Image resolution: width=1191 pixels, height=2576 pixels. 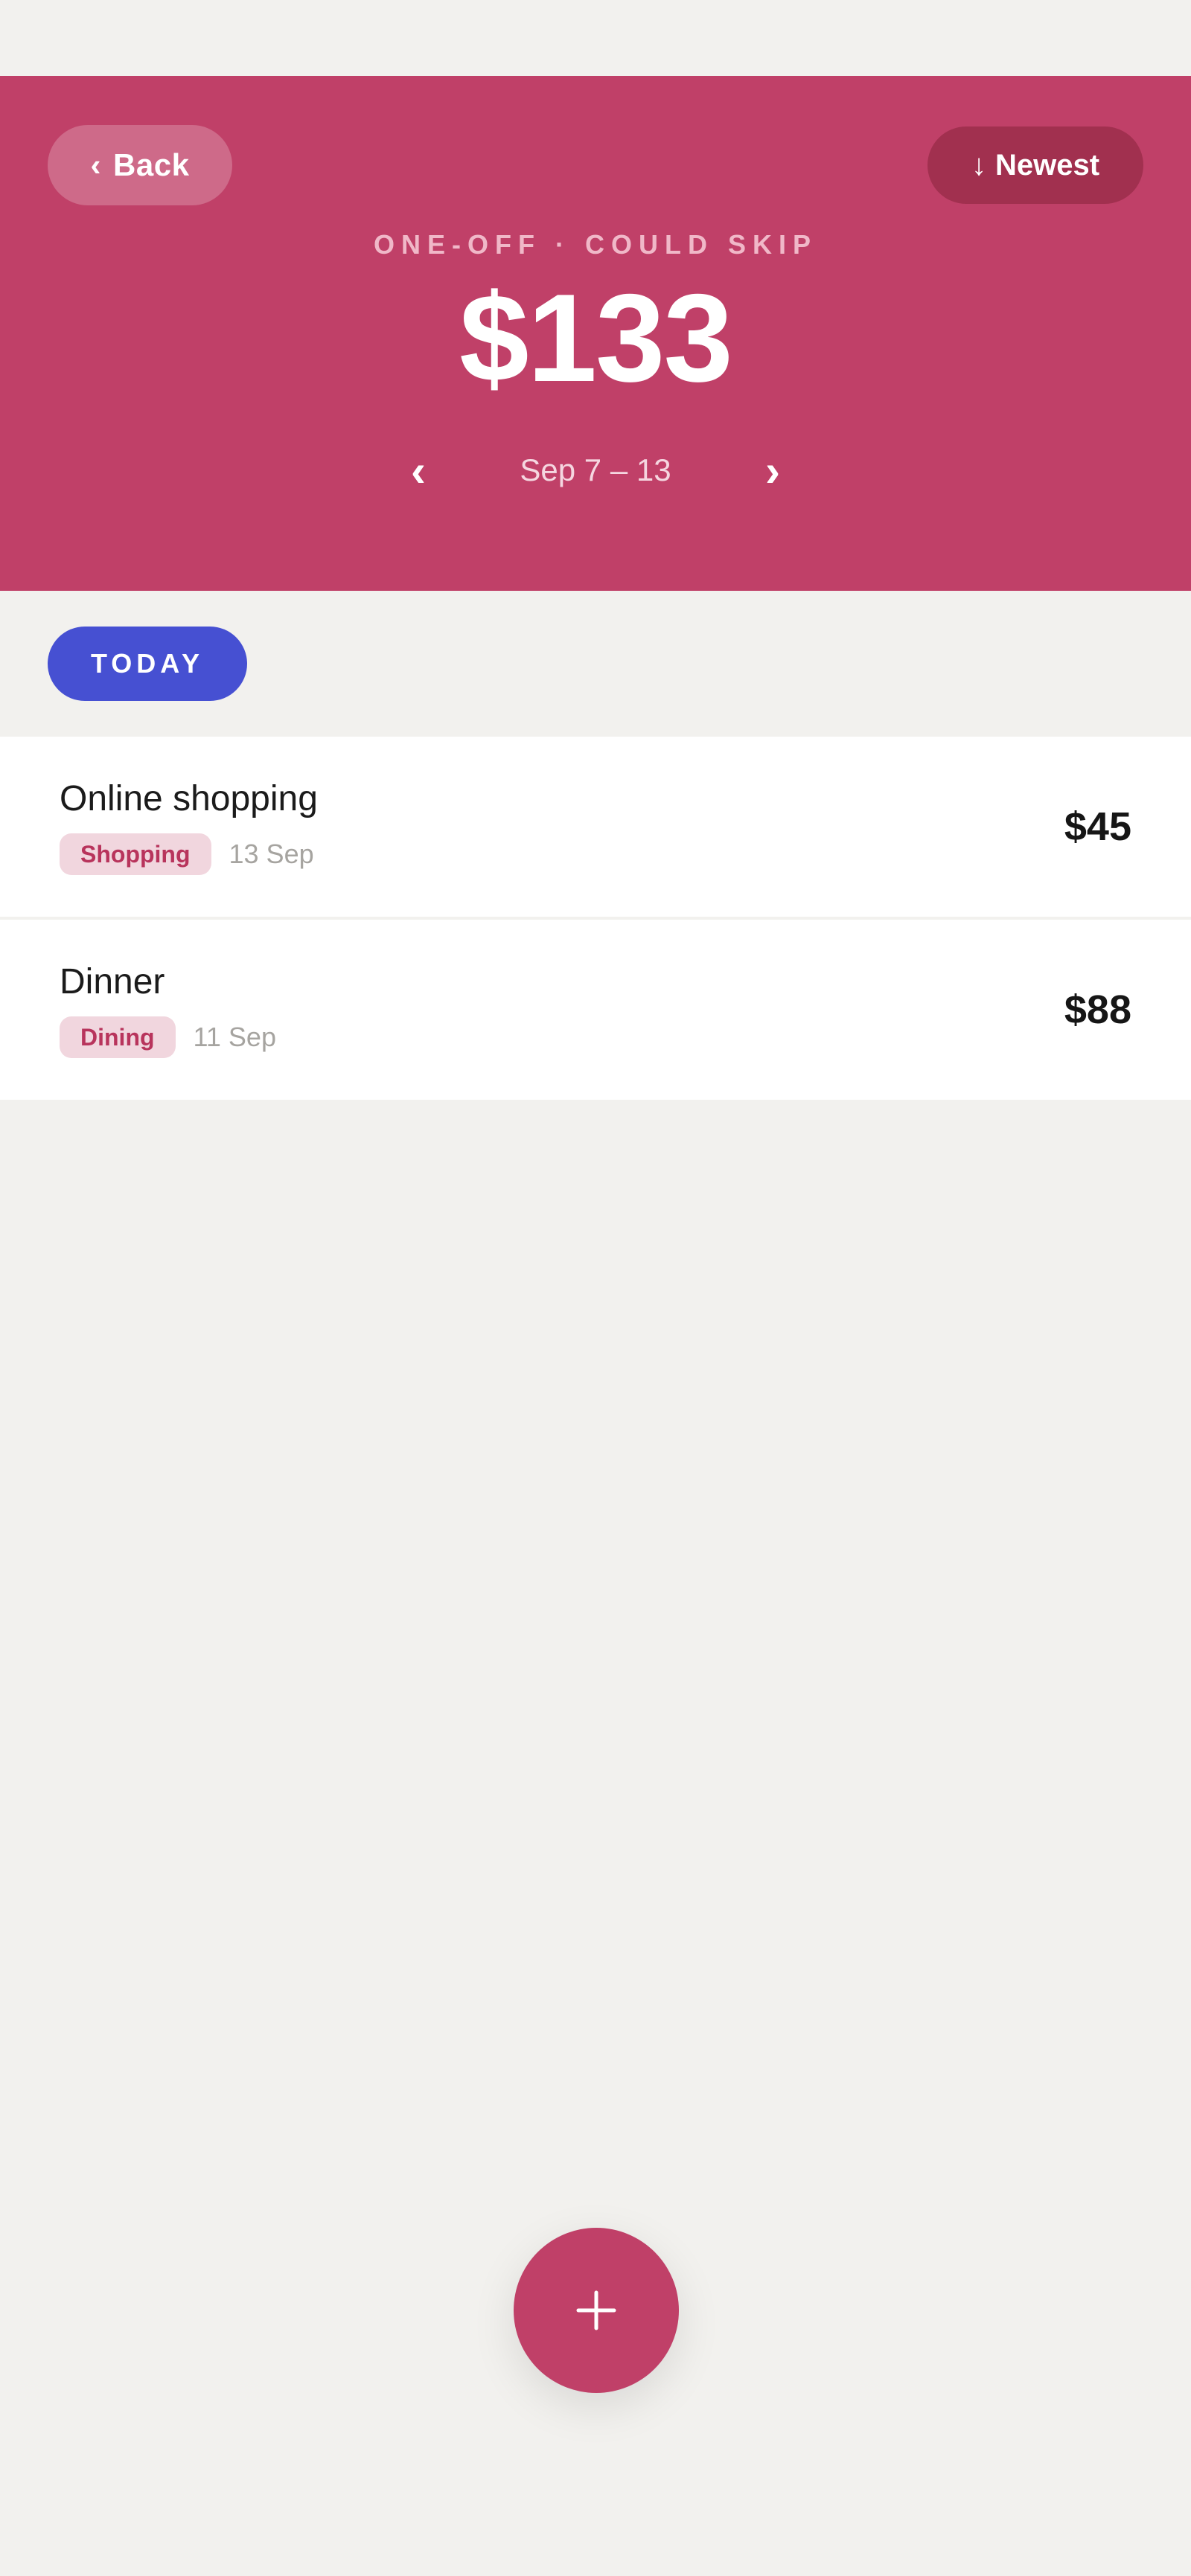 What do you see at coordinates (1097, 1010) in the screenshot?
I see `transaction-amount: $88` at bounding box center [1097, 1010].